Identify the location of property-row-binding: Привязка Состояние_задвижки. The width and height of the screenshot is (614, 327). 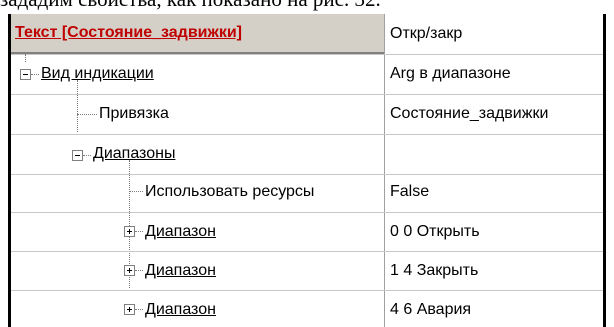
(307, 114).